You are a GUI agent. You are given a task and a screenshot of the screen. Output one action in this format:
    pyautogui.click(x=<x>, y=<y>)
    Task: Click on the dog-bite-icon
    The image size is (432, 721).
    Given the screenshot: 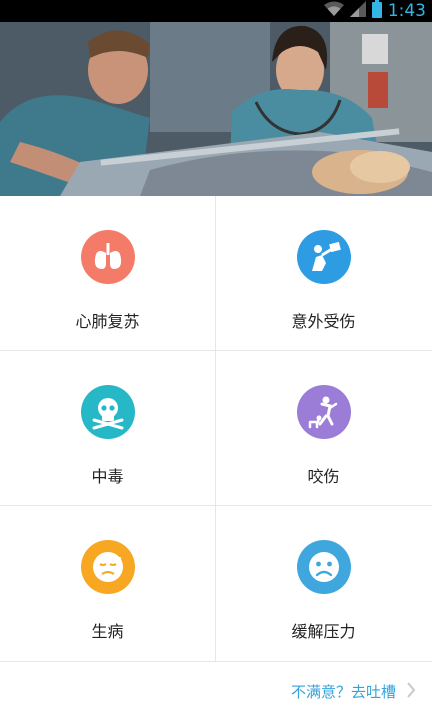 What is the action you would take?
    pyautogui.click(x=323, y=412)
    